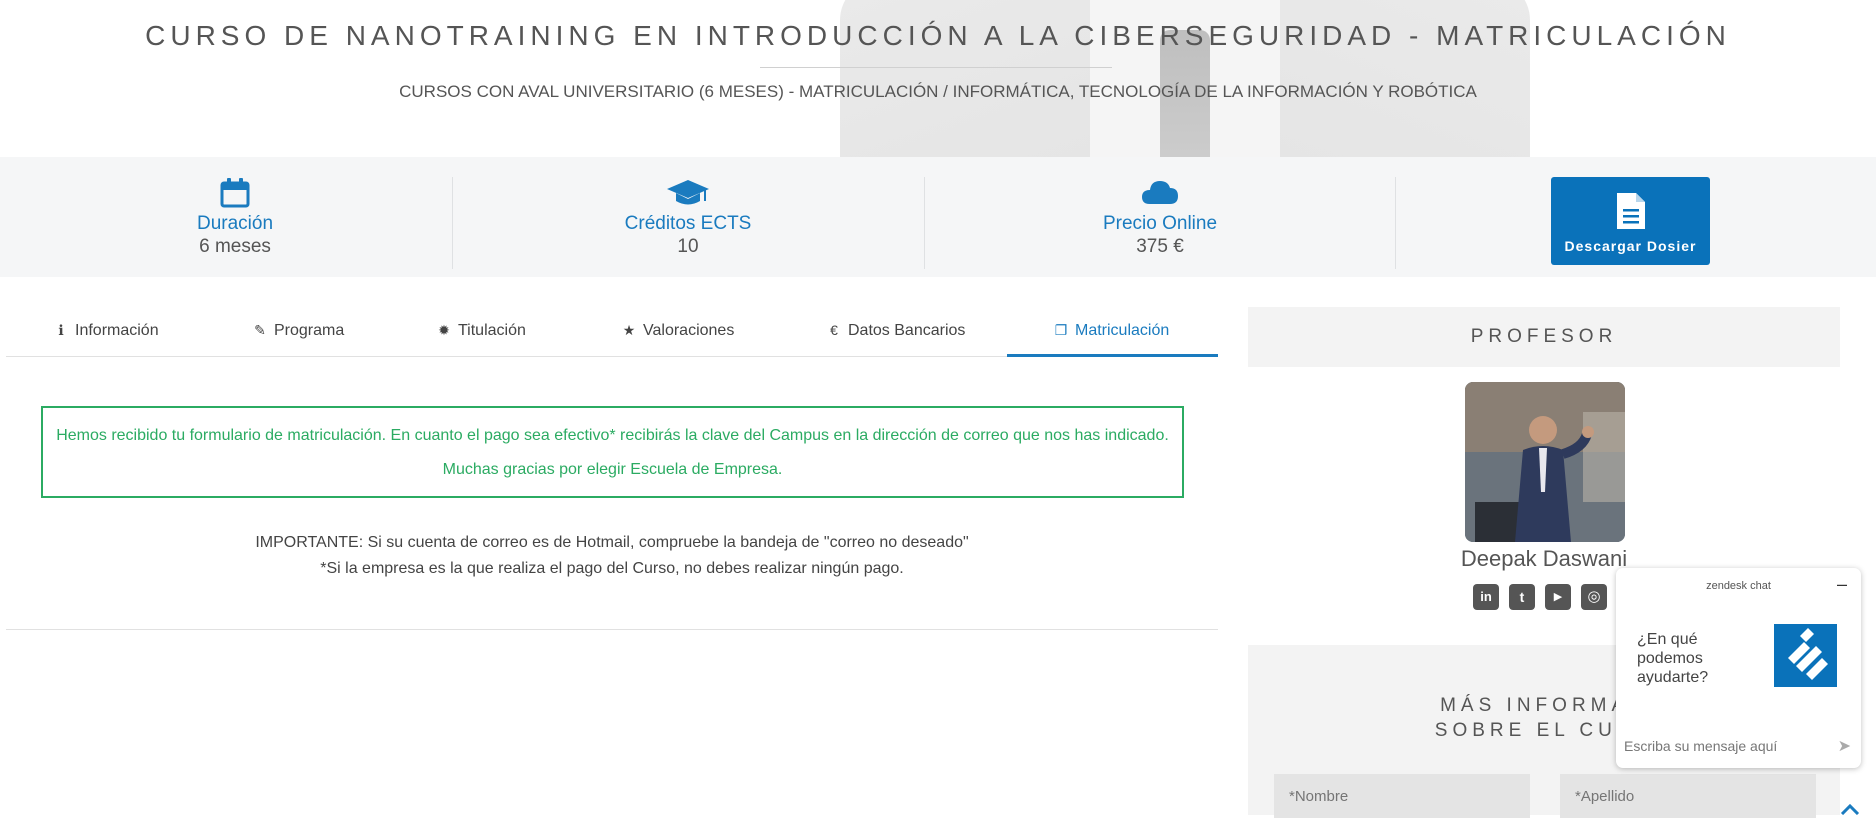 The height and width of the screenshot is (818, 1876). What do you see at coordinates (260, 330) in the screenshot?
I see `paperclip-icon: ✎` at bounding box center [260, 330].